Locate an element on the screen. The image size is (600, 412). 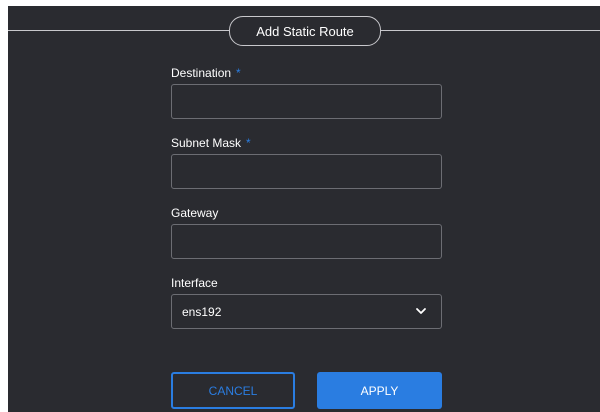
dialog-title: Add Static Route is located at coordinates (305, 31).